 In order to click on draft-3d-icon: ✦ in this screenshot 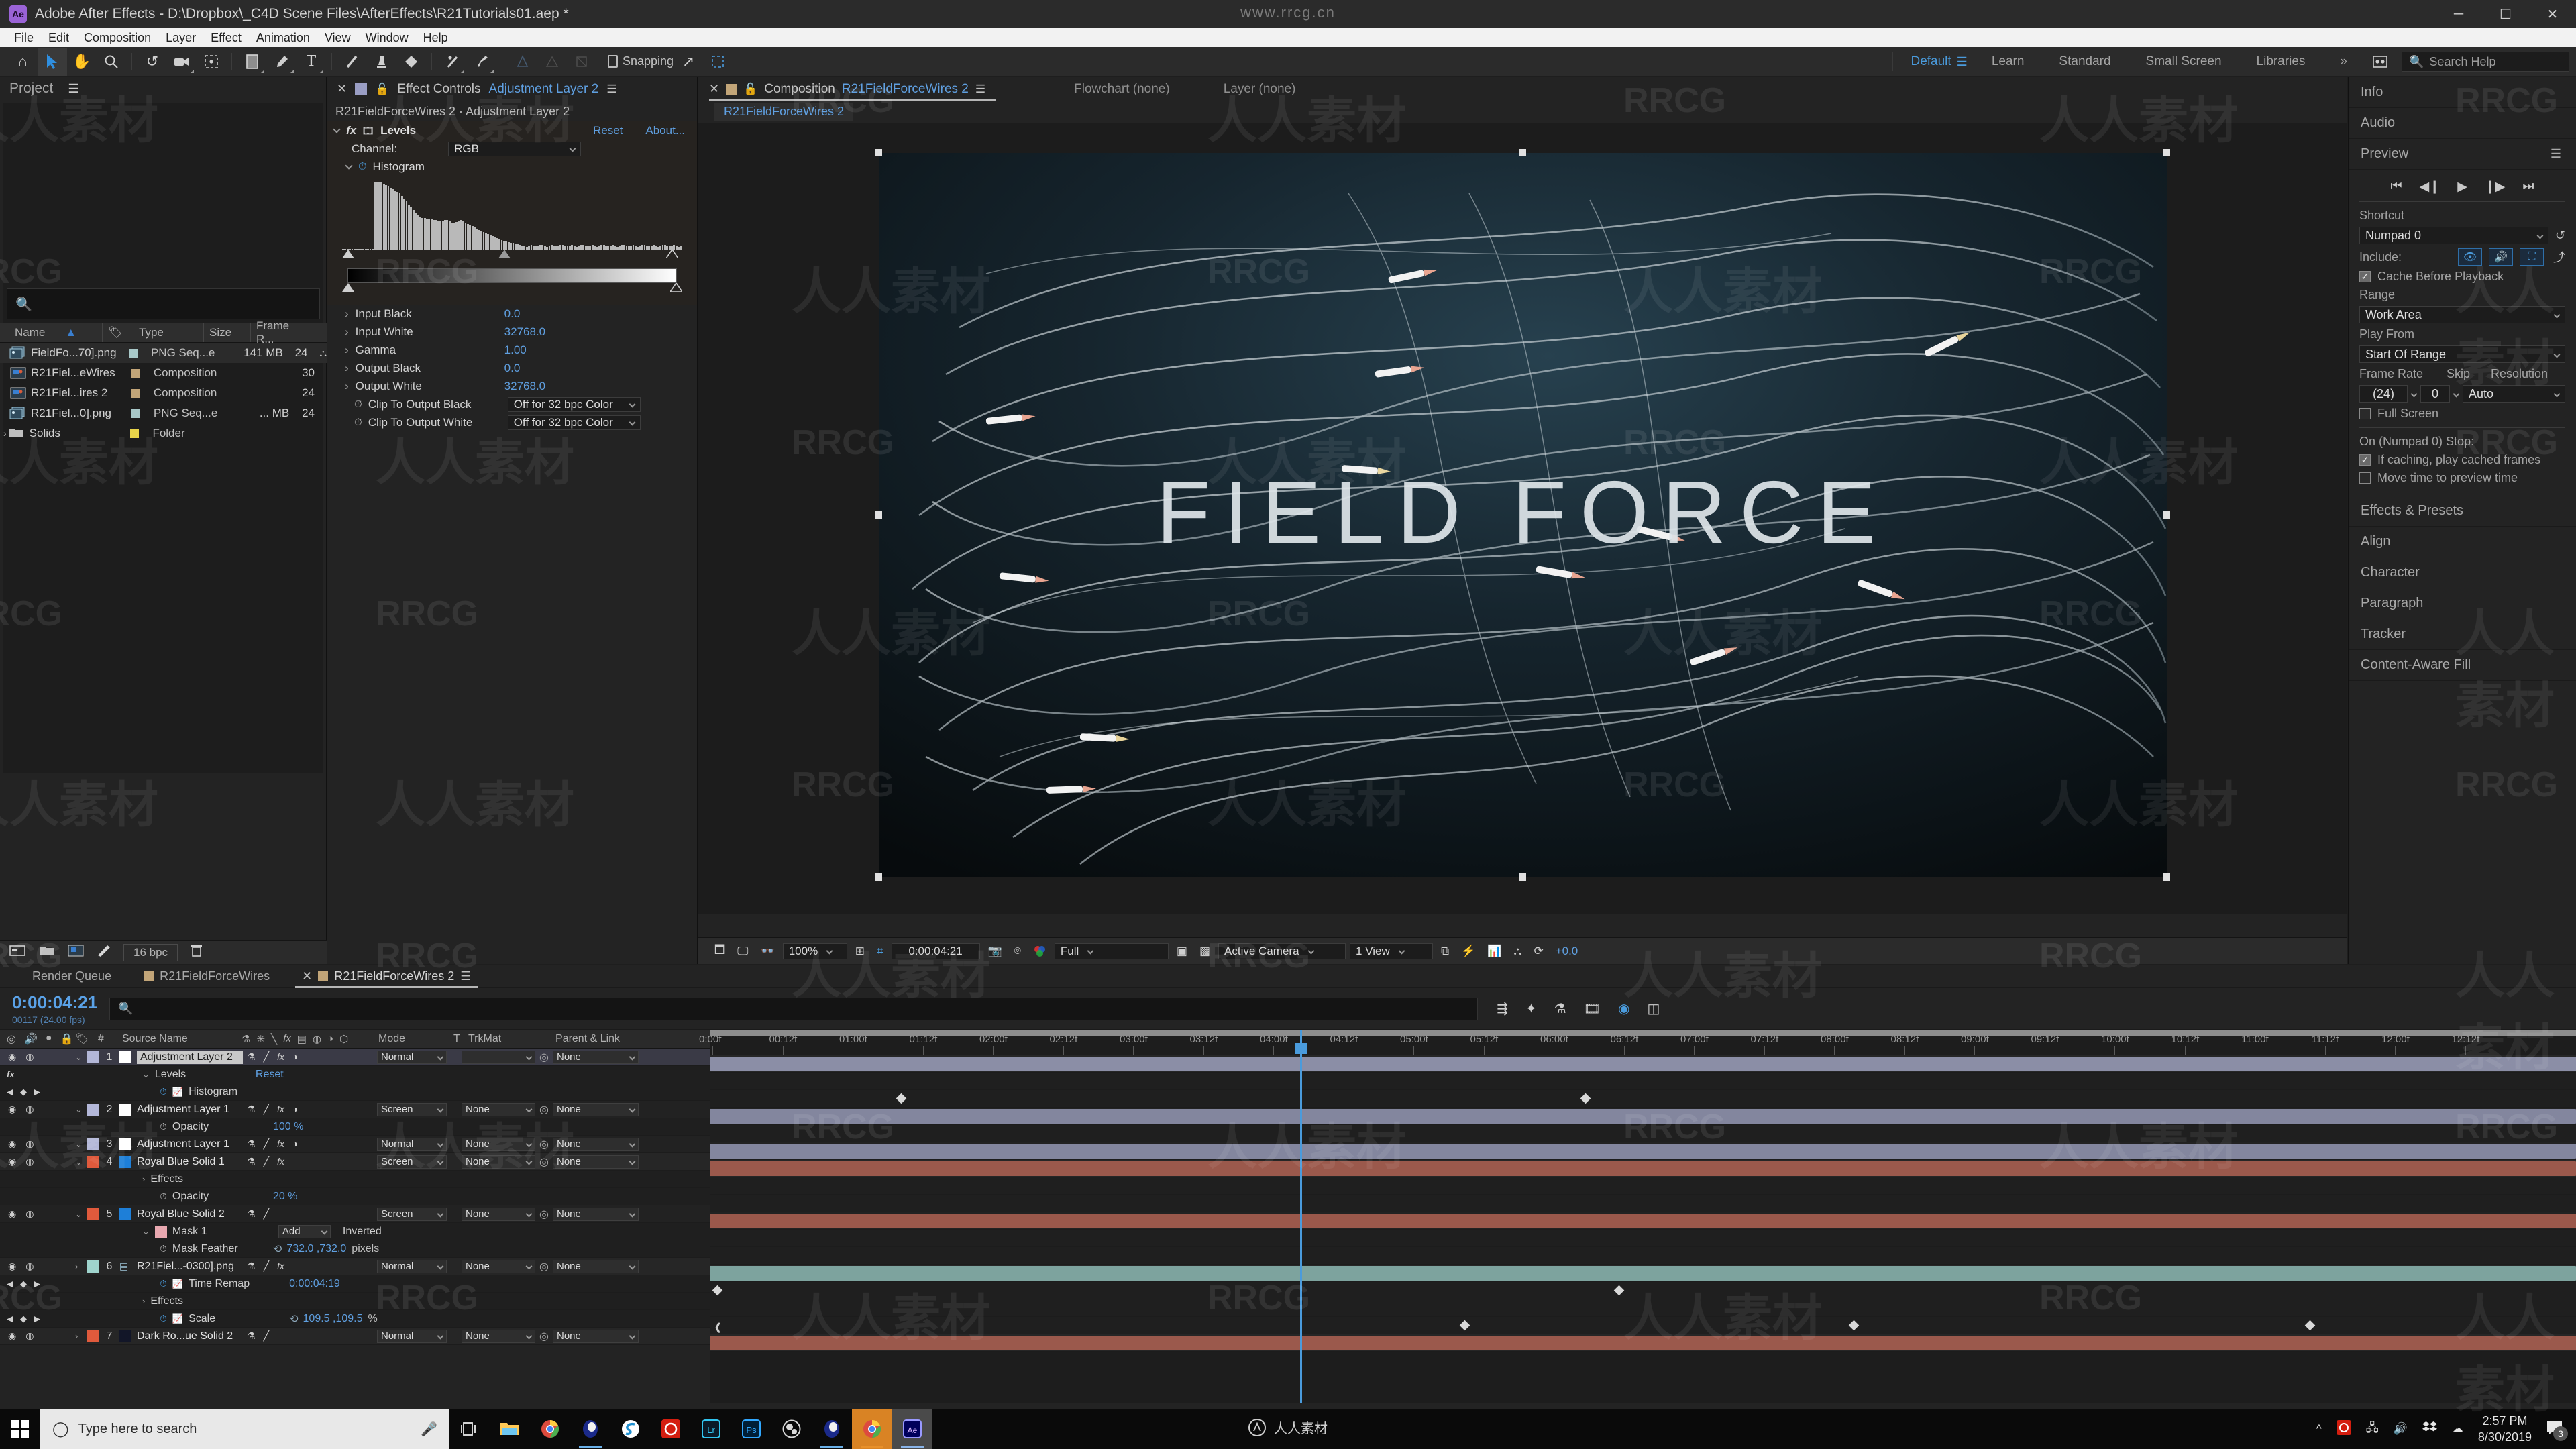, I will do `click(1531, 1008)`.